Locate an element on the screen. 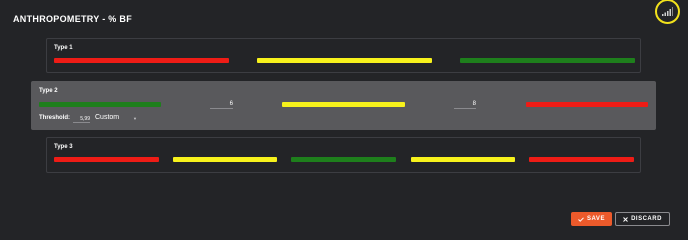 The image size is (688, 240). type-1-zone-green is located at coordinates (547, 60).